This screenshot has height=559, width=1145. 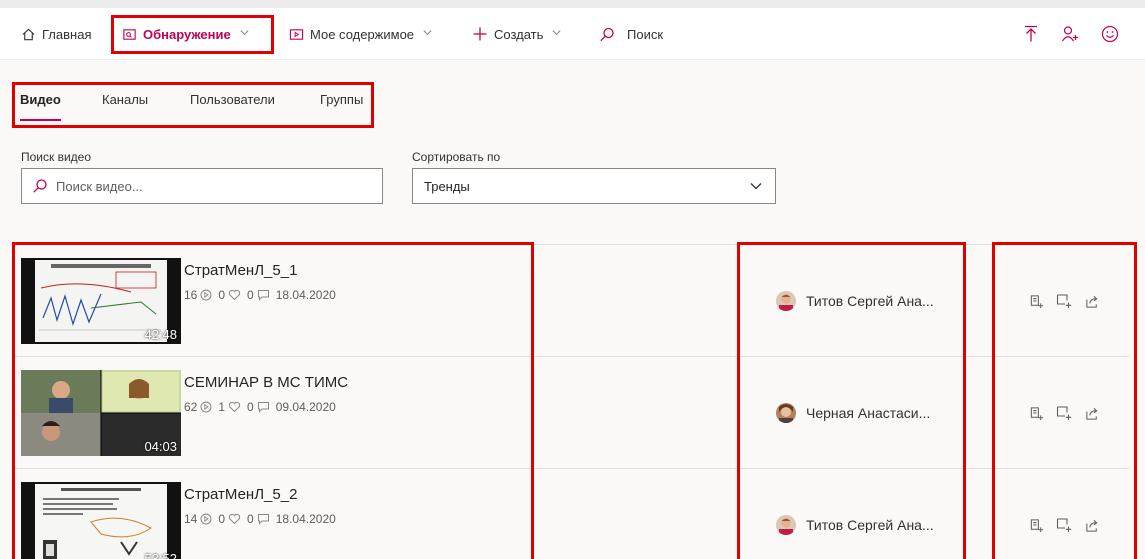 What do you see at coordinates (160, 446) in the screenshot?
I see `video-duration: 04:03` at bounding box center [160, 446].